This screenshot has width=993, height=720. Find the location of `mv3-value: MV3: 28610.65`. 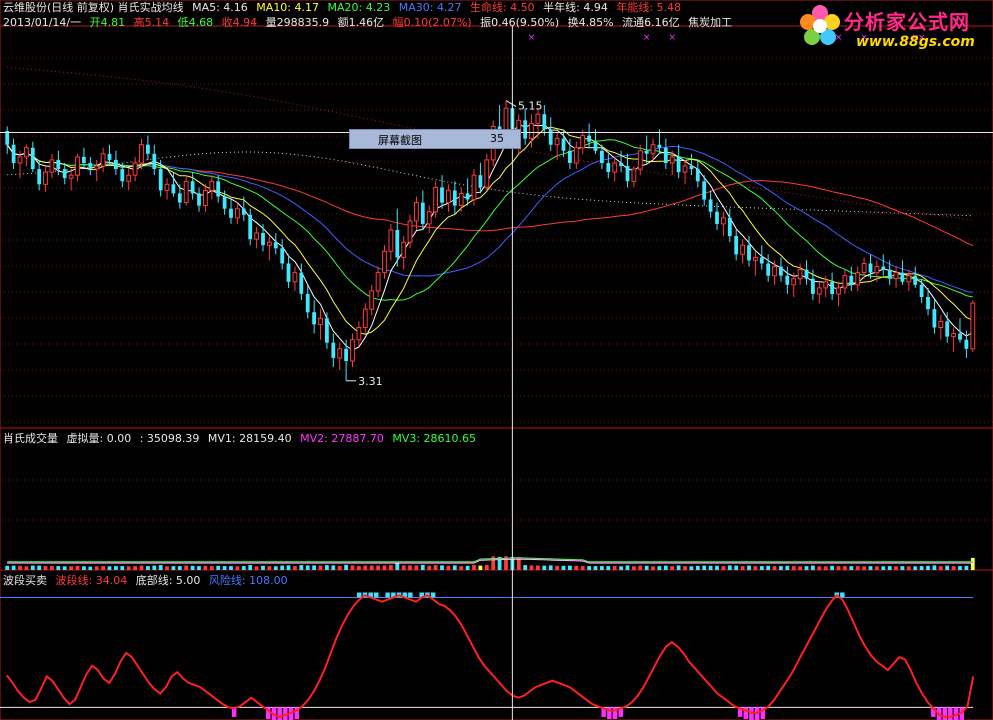

mv3-value: MV3: 28610.65 is located at coordinates (434, 438).